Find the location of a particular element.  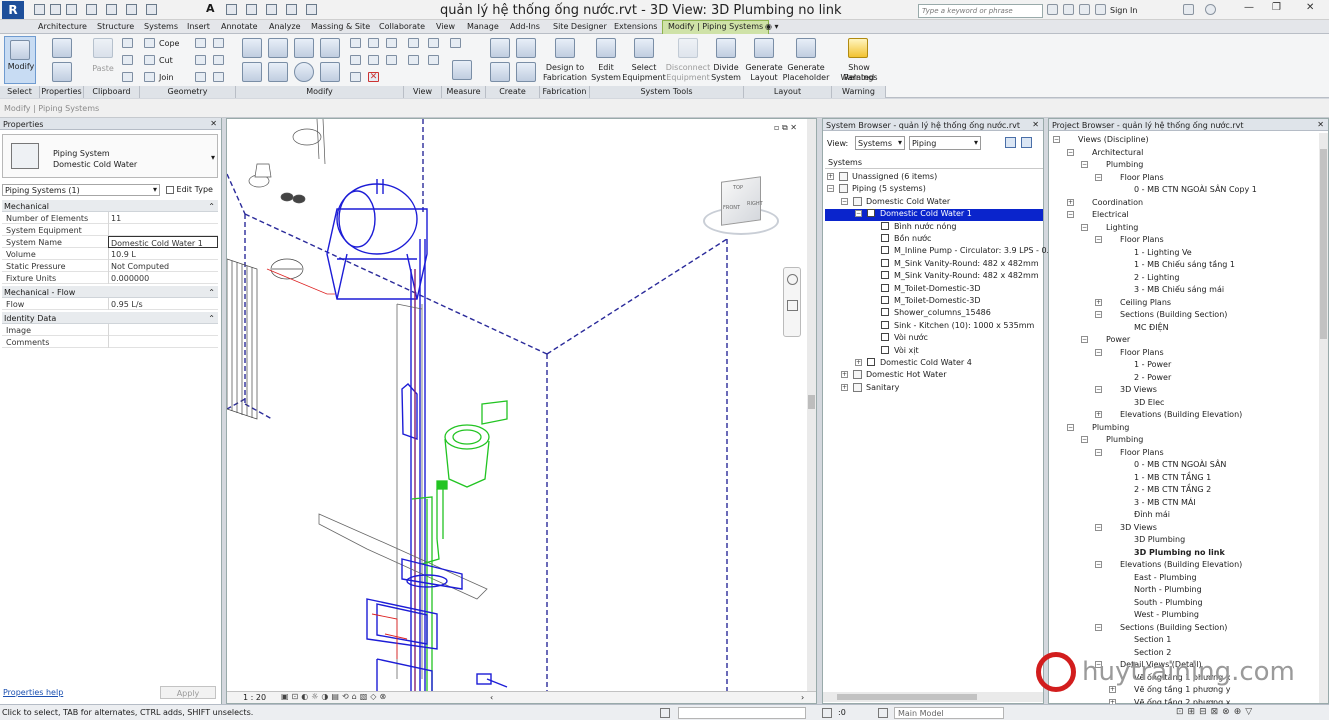

join-label: Join is located at coordinates (166, 77).